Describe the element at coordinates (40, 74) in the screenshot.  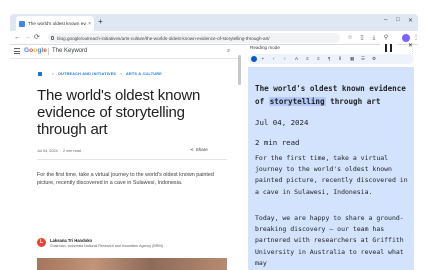
I see `home-icon` at that location.